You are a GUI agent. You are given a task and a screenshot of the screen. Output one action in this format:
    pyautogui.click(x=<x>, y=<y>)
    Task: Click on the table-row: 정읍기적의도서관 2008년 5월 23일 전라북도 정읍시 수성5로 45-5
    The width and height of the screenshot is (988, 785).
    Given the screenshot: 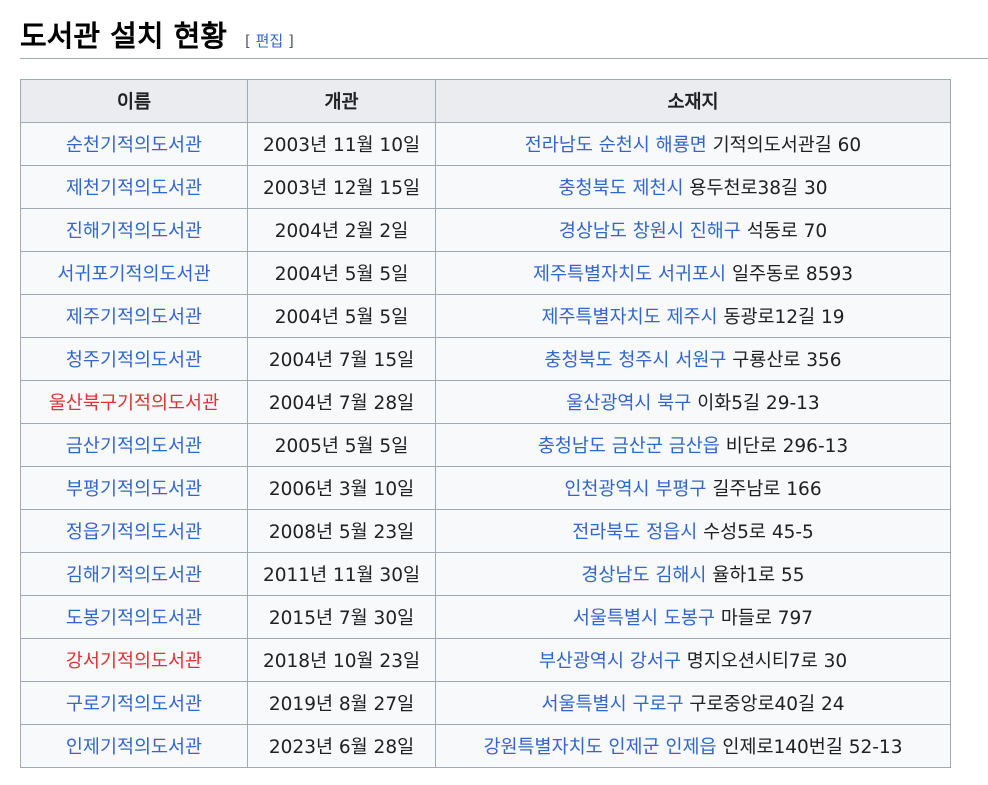 What is the action you would take?
    pyautogui.click(x=485, y=531)
    